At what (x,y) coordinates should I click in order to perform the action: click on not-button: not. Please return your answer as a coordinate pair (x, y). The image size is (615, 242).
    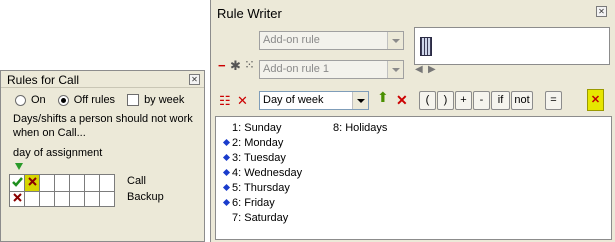
    Looking at the image, I should click on (522, 100).